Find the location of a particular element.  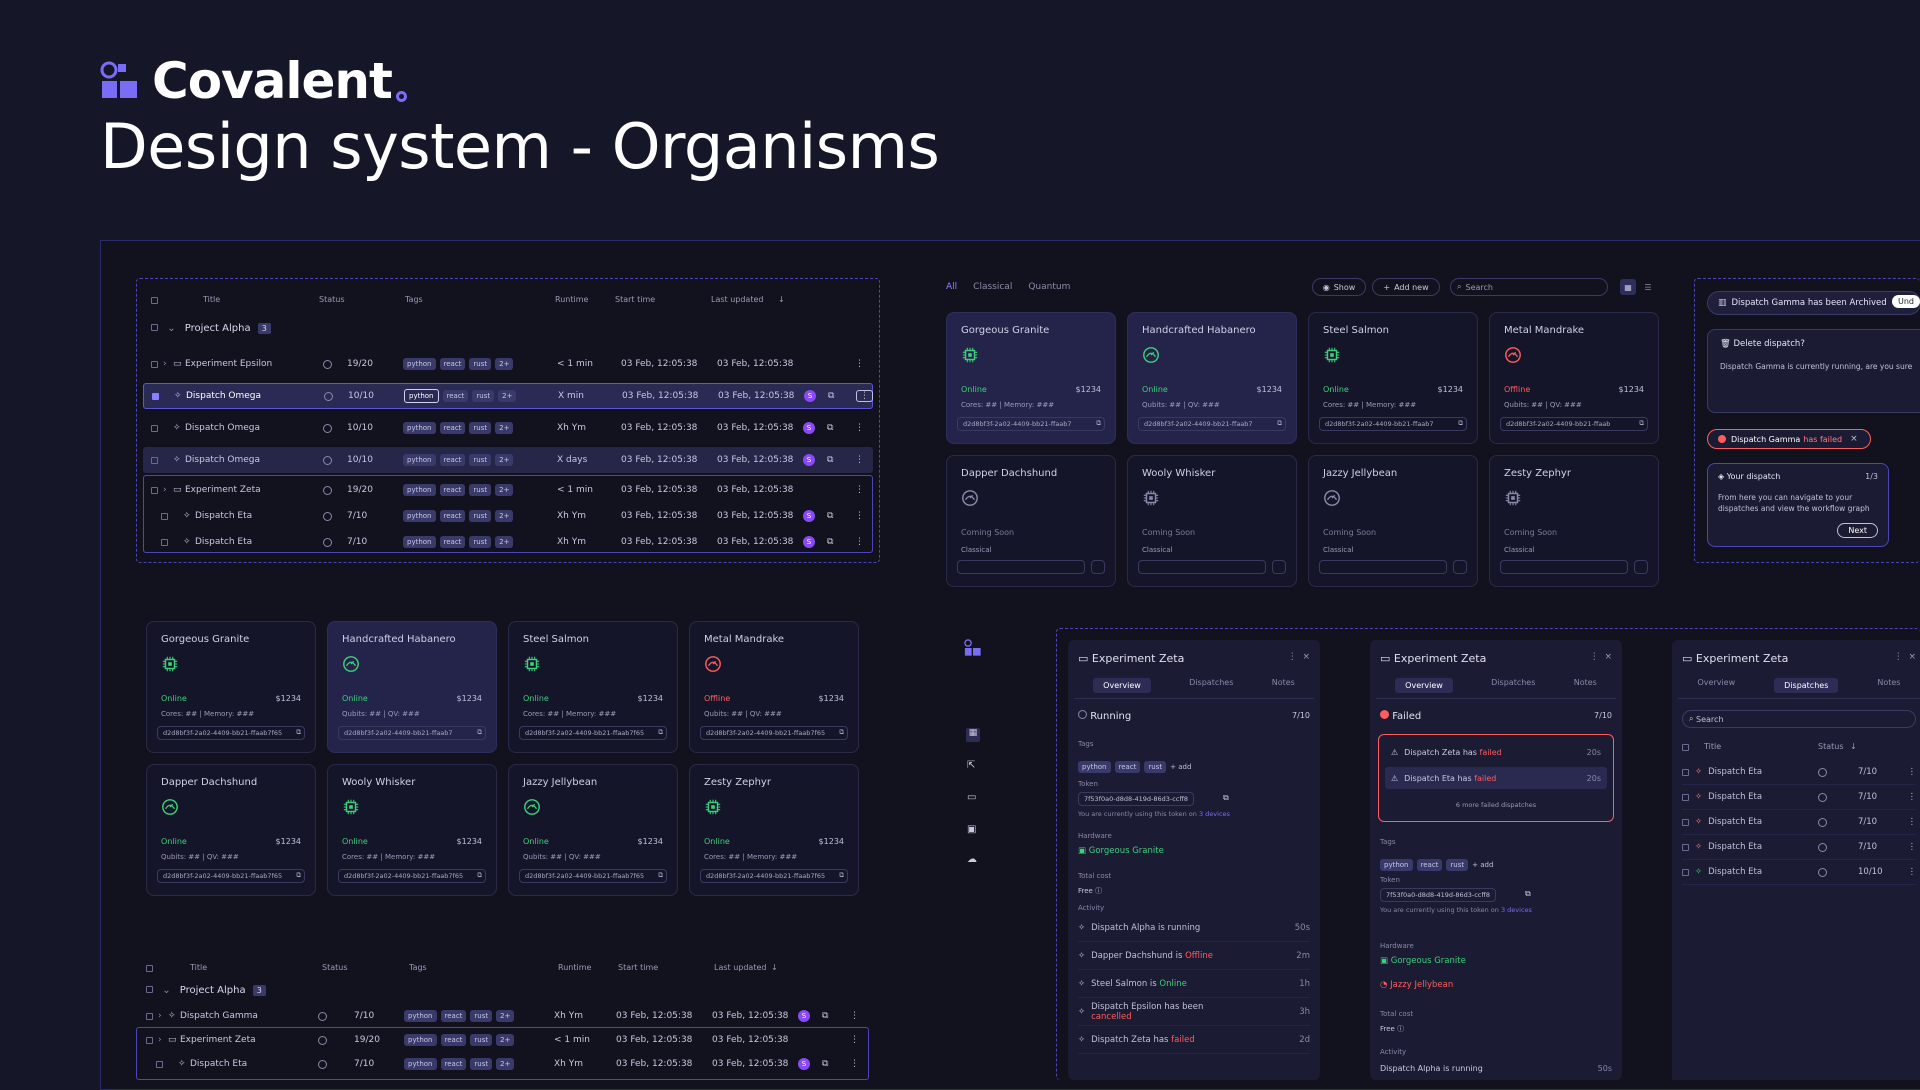

card-token-field: d2d8bf3f-2a02-4409-bb21-ffaab7f65 ⧉ is located at coordinates (231, 876).